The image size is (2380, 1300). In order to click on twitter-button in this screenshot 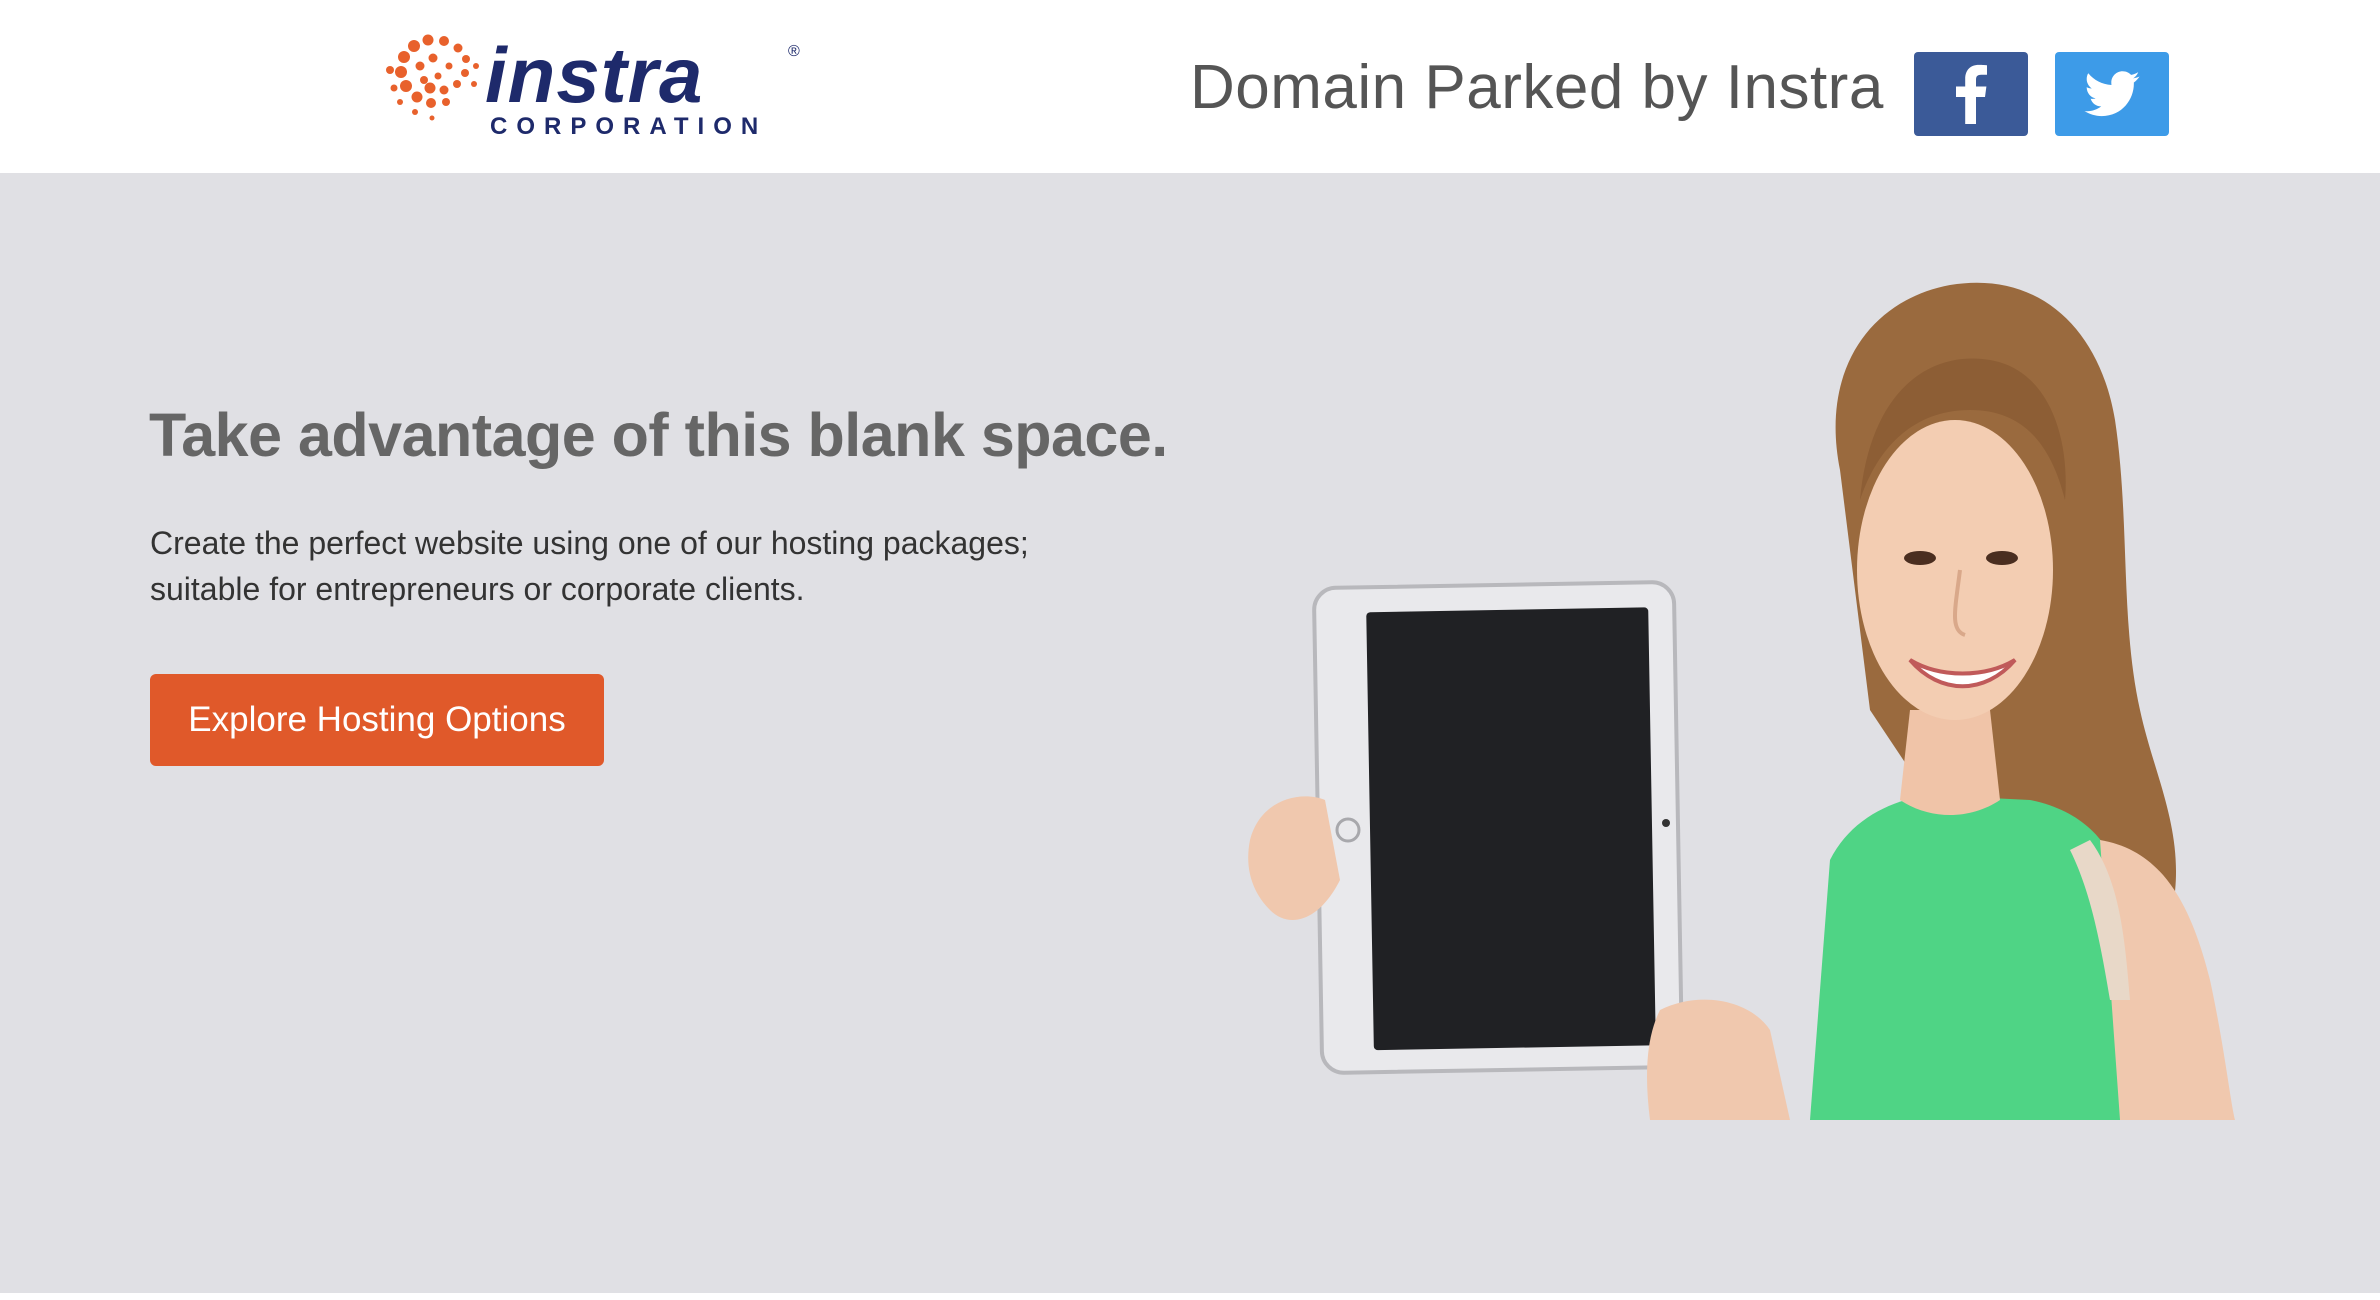, I will do `click(2112, 94)`.